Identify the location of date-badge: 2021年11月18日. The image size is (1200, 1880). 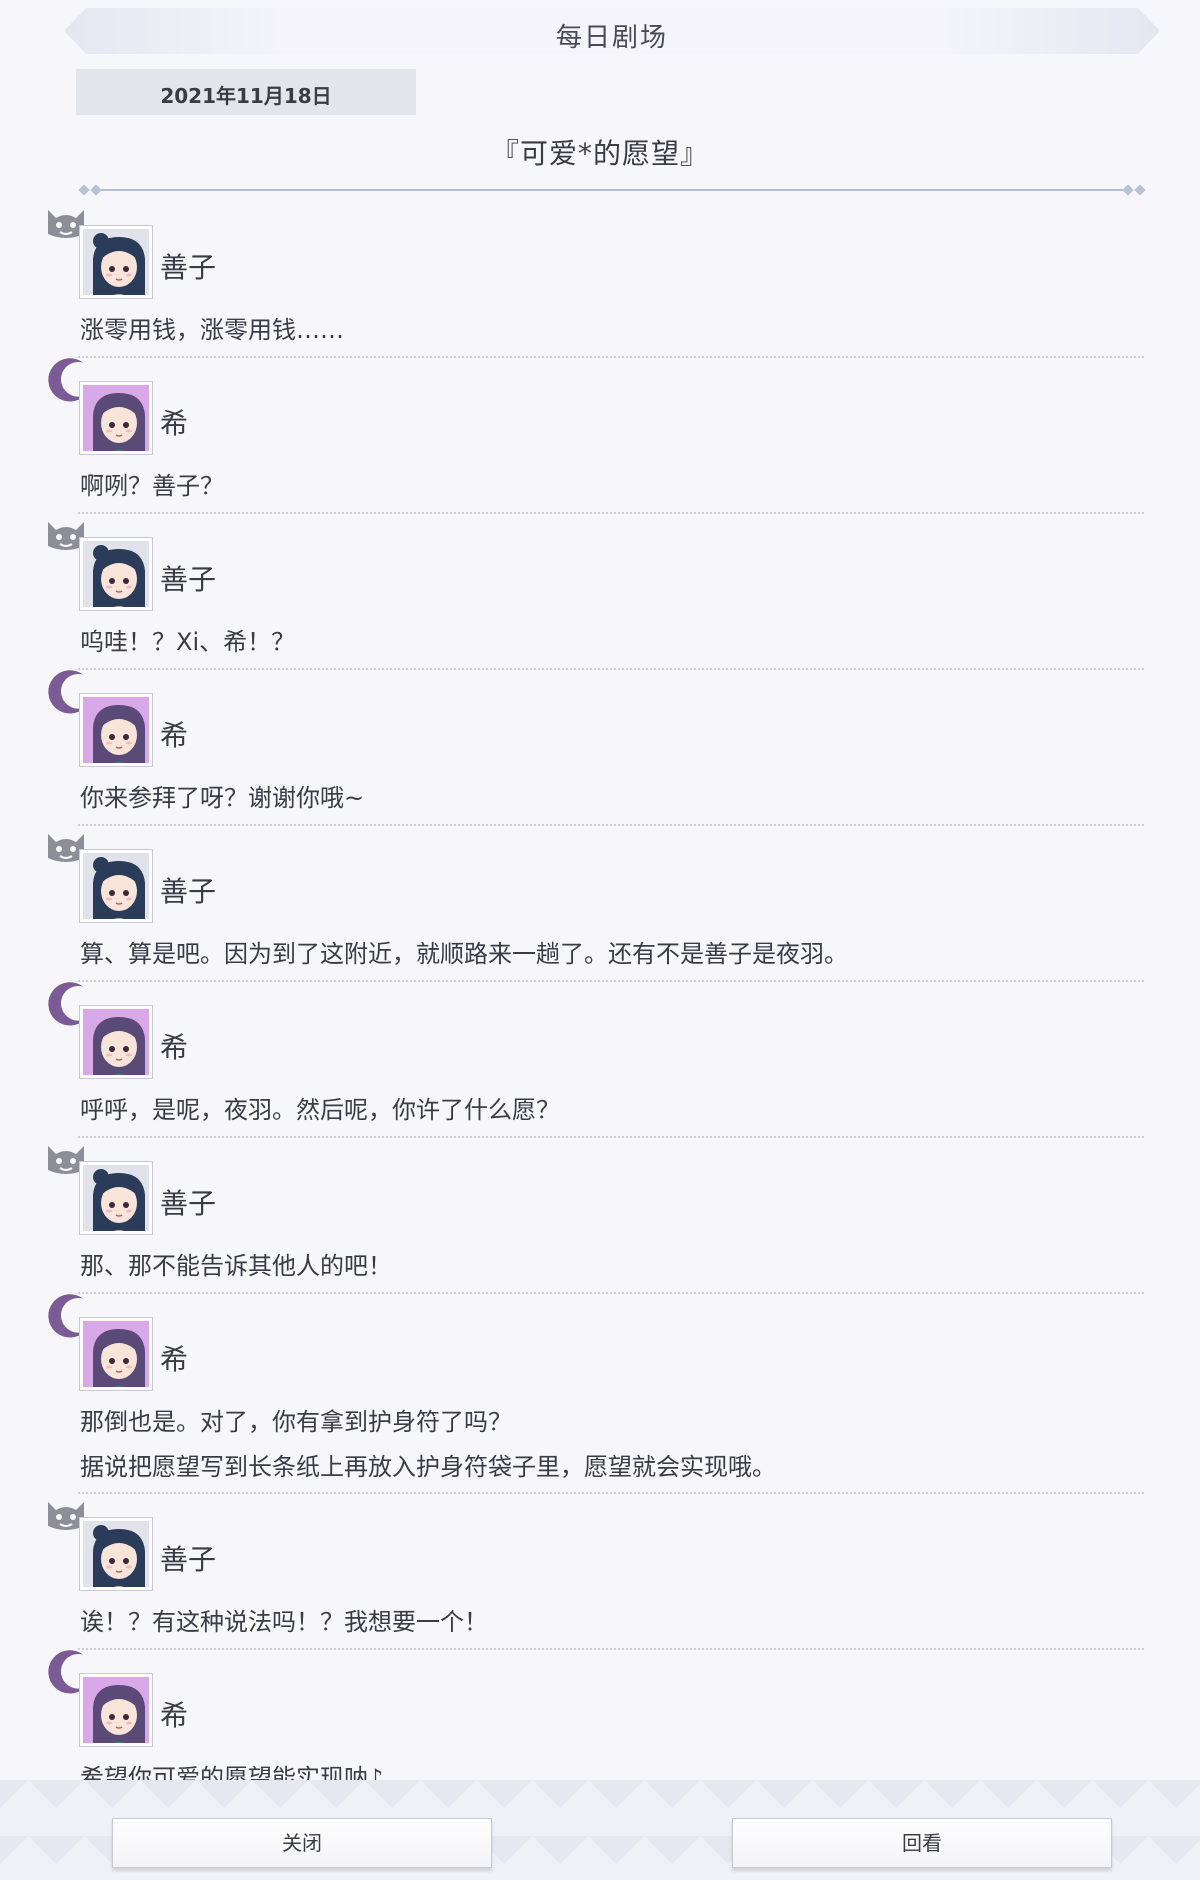
(246, 92).